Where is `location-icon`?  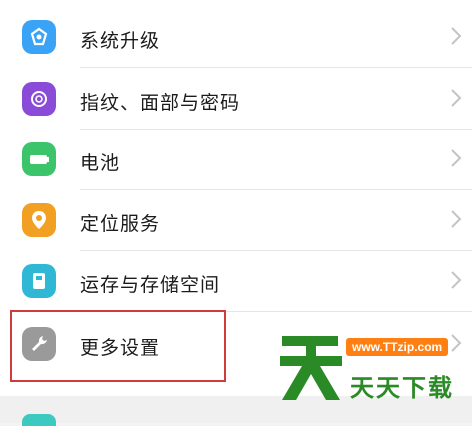
location-icon is located at coordinates (39, 220).